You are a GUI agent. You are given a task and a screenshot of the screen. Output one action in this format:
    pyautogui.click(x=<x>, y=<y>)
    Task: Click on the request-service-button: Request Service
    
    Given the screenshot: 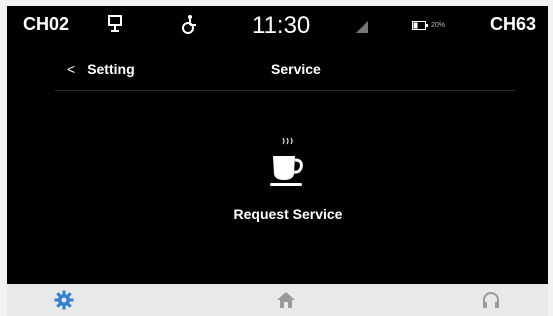 What is the action you would take?
    pyautogui.click(x=288, y=186)
    